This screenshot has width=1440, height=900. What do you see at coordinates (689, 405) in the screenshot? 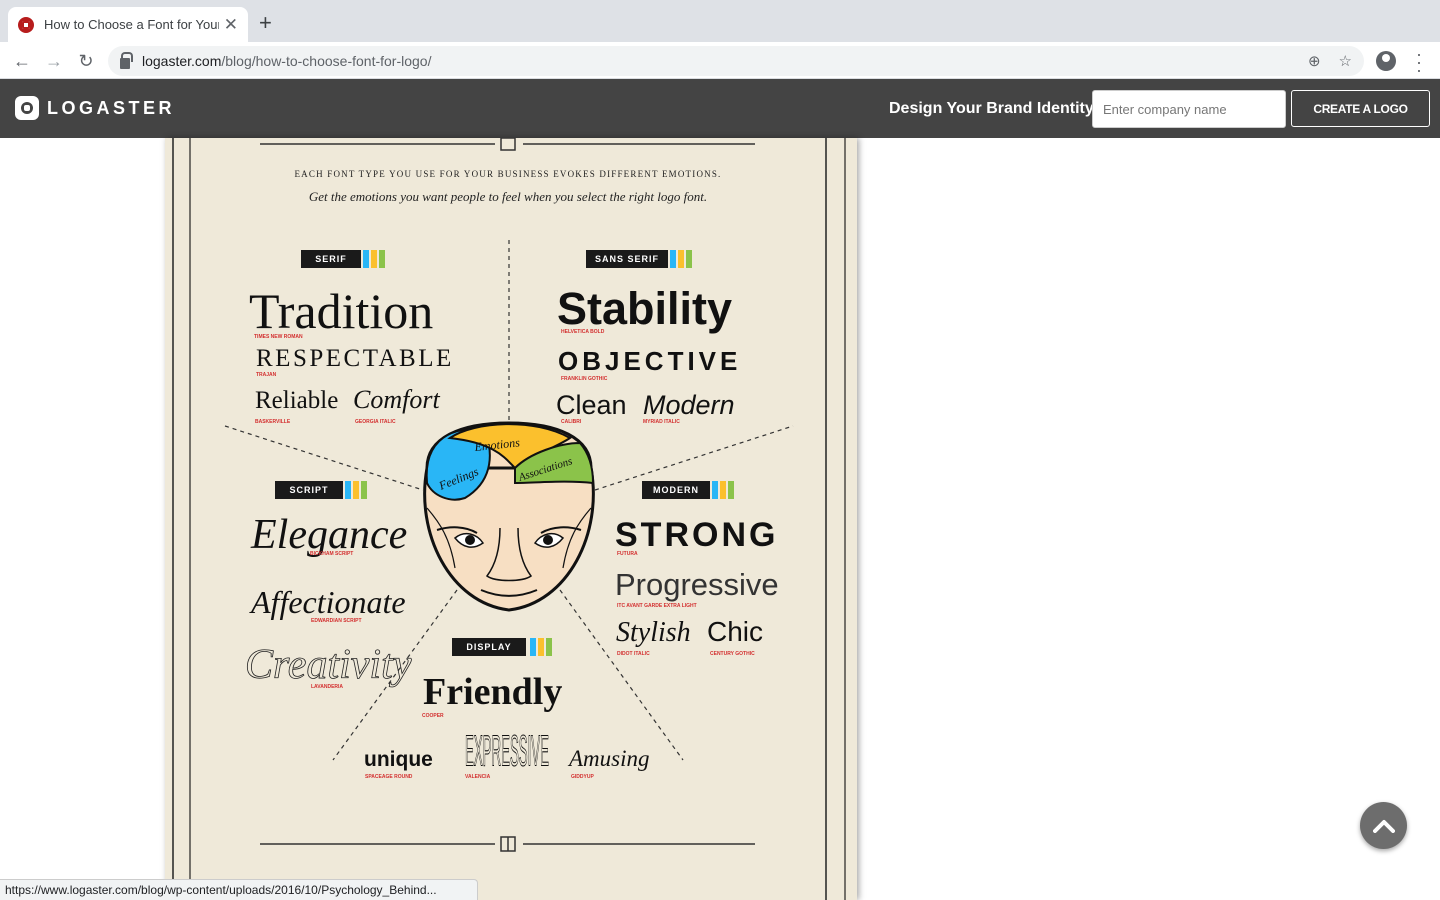
I see `sans-word-modern: Modern` at bounding box center [689, 405].